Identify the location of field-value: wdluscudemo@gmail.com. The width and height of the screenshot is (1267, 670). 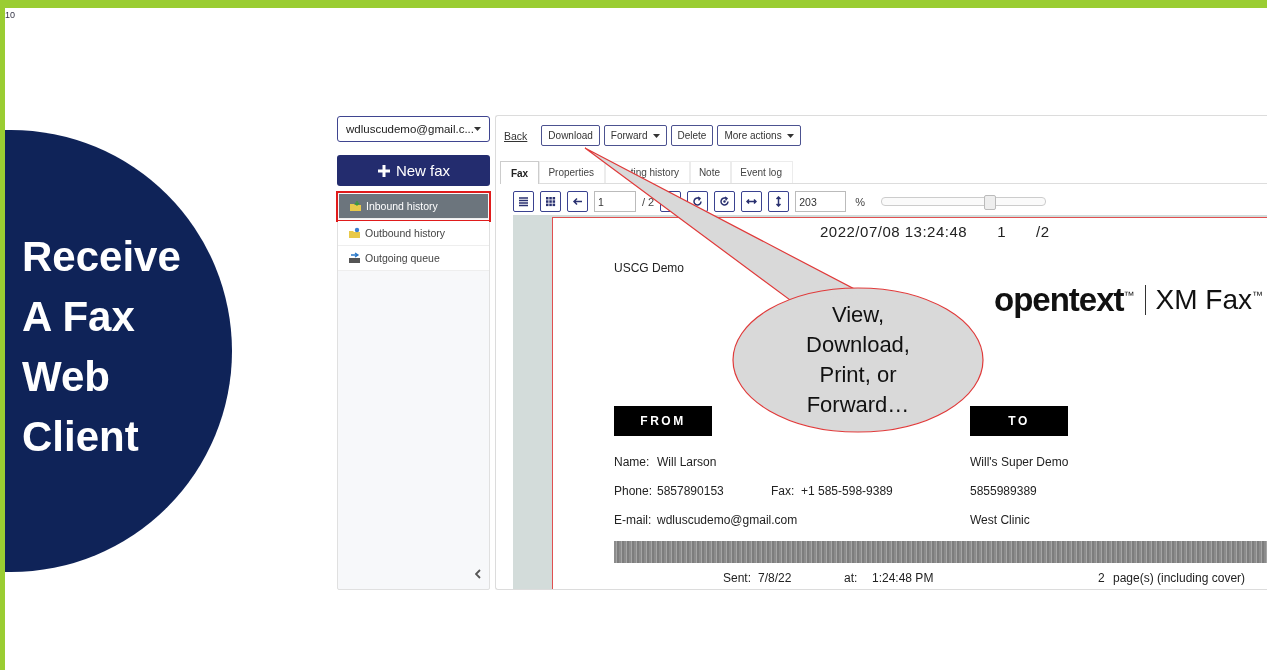
(727, 520).